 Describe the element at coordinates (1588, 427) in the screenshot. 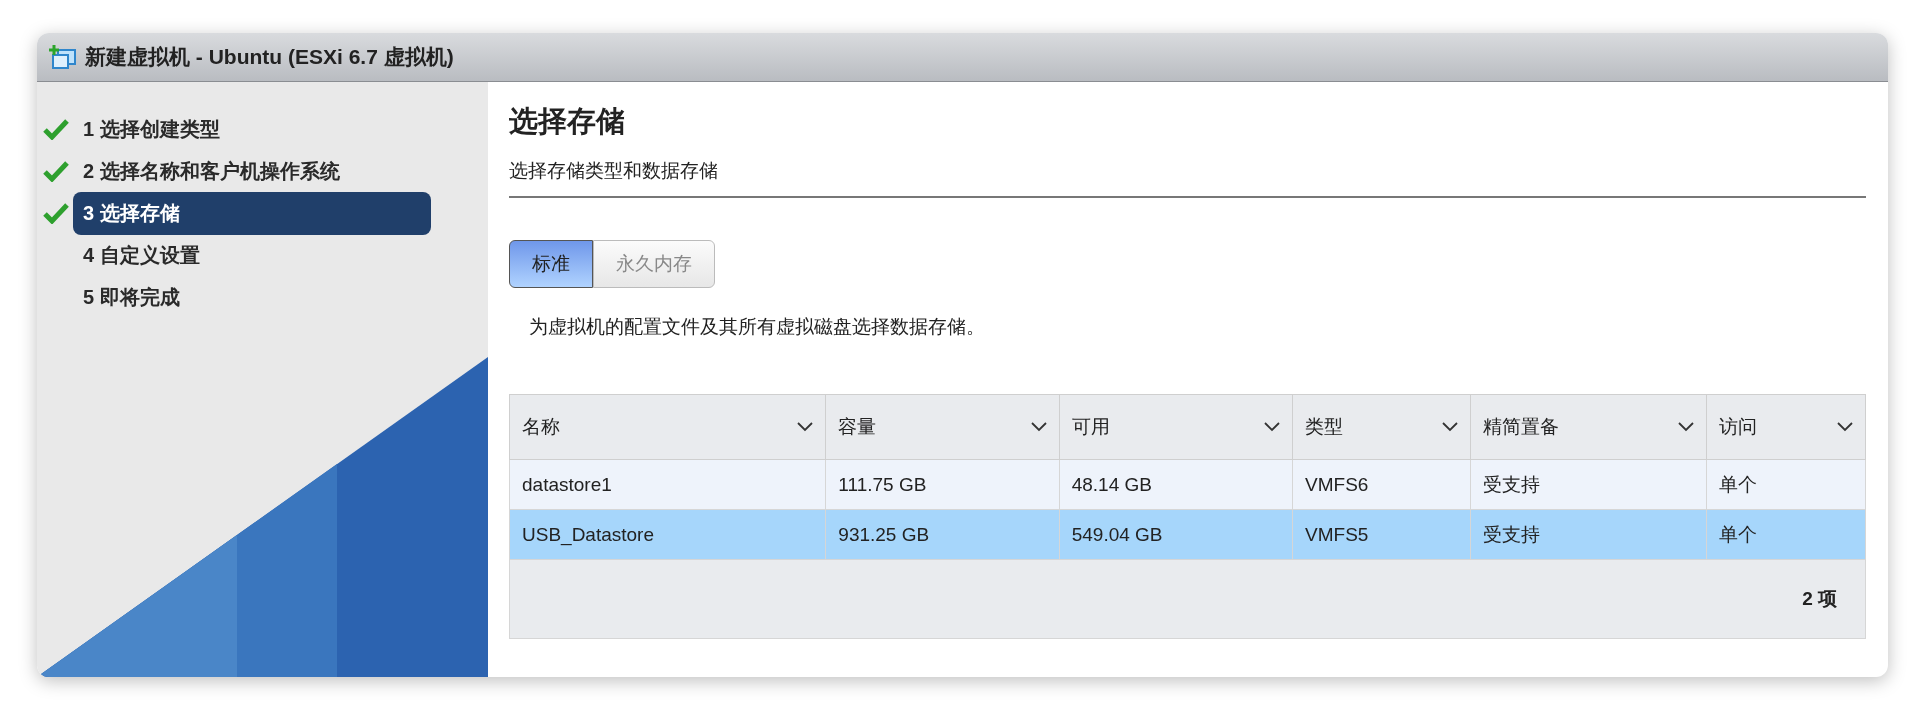

I see `column-header: 精简置备` at that location.